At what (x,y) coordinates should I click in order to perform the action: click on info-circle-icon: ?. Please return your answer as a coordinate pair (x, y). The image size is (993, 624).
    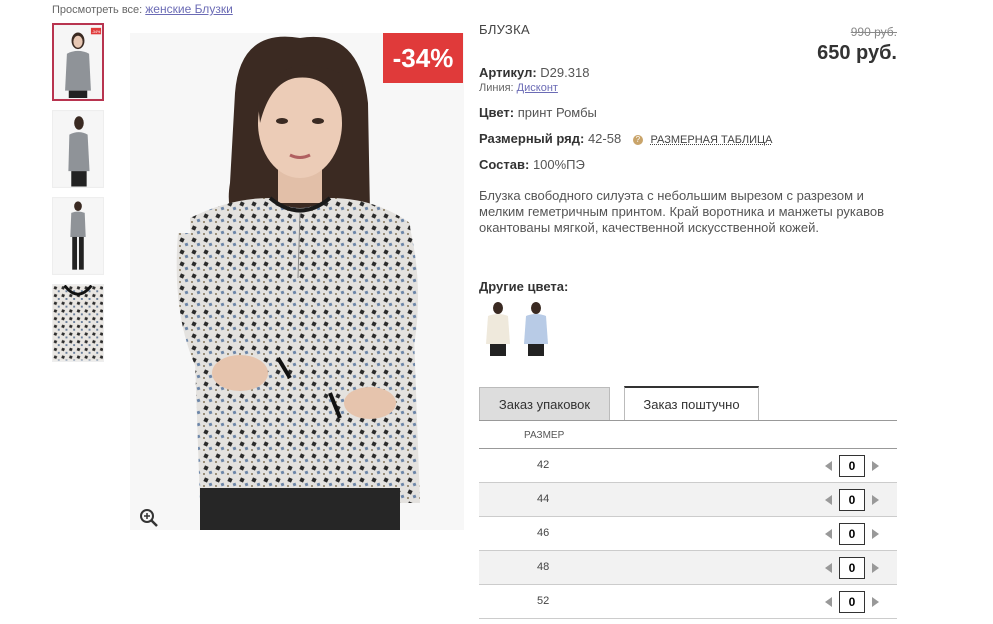
    Looking at the image, I should click on (637, 140).